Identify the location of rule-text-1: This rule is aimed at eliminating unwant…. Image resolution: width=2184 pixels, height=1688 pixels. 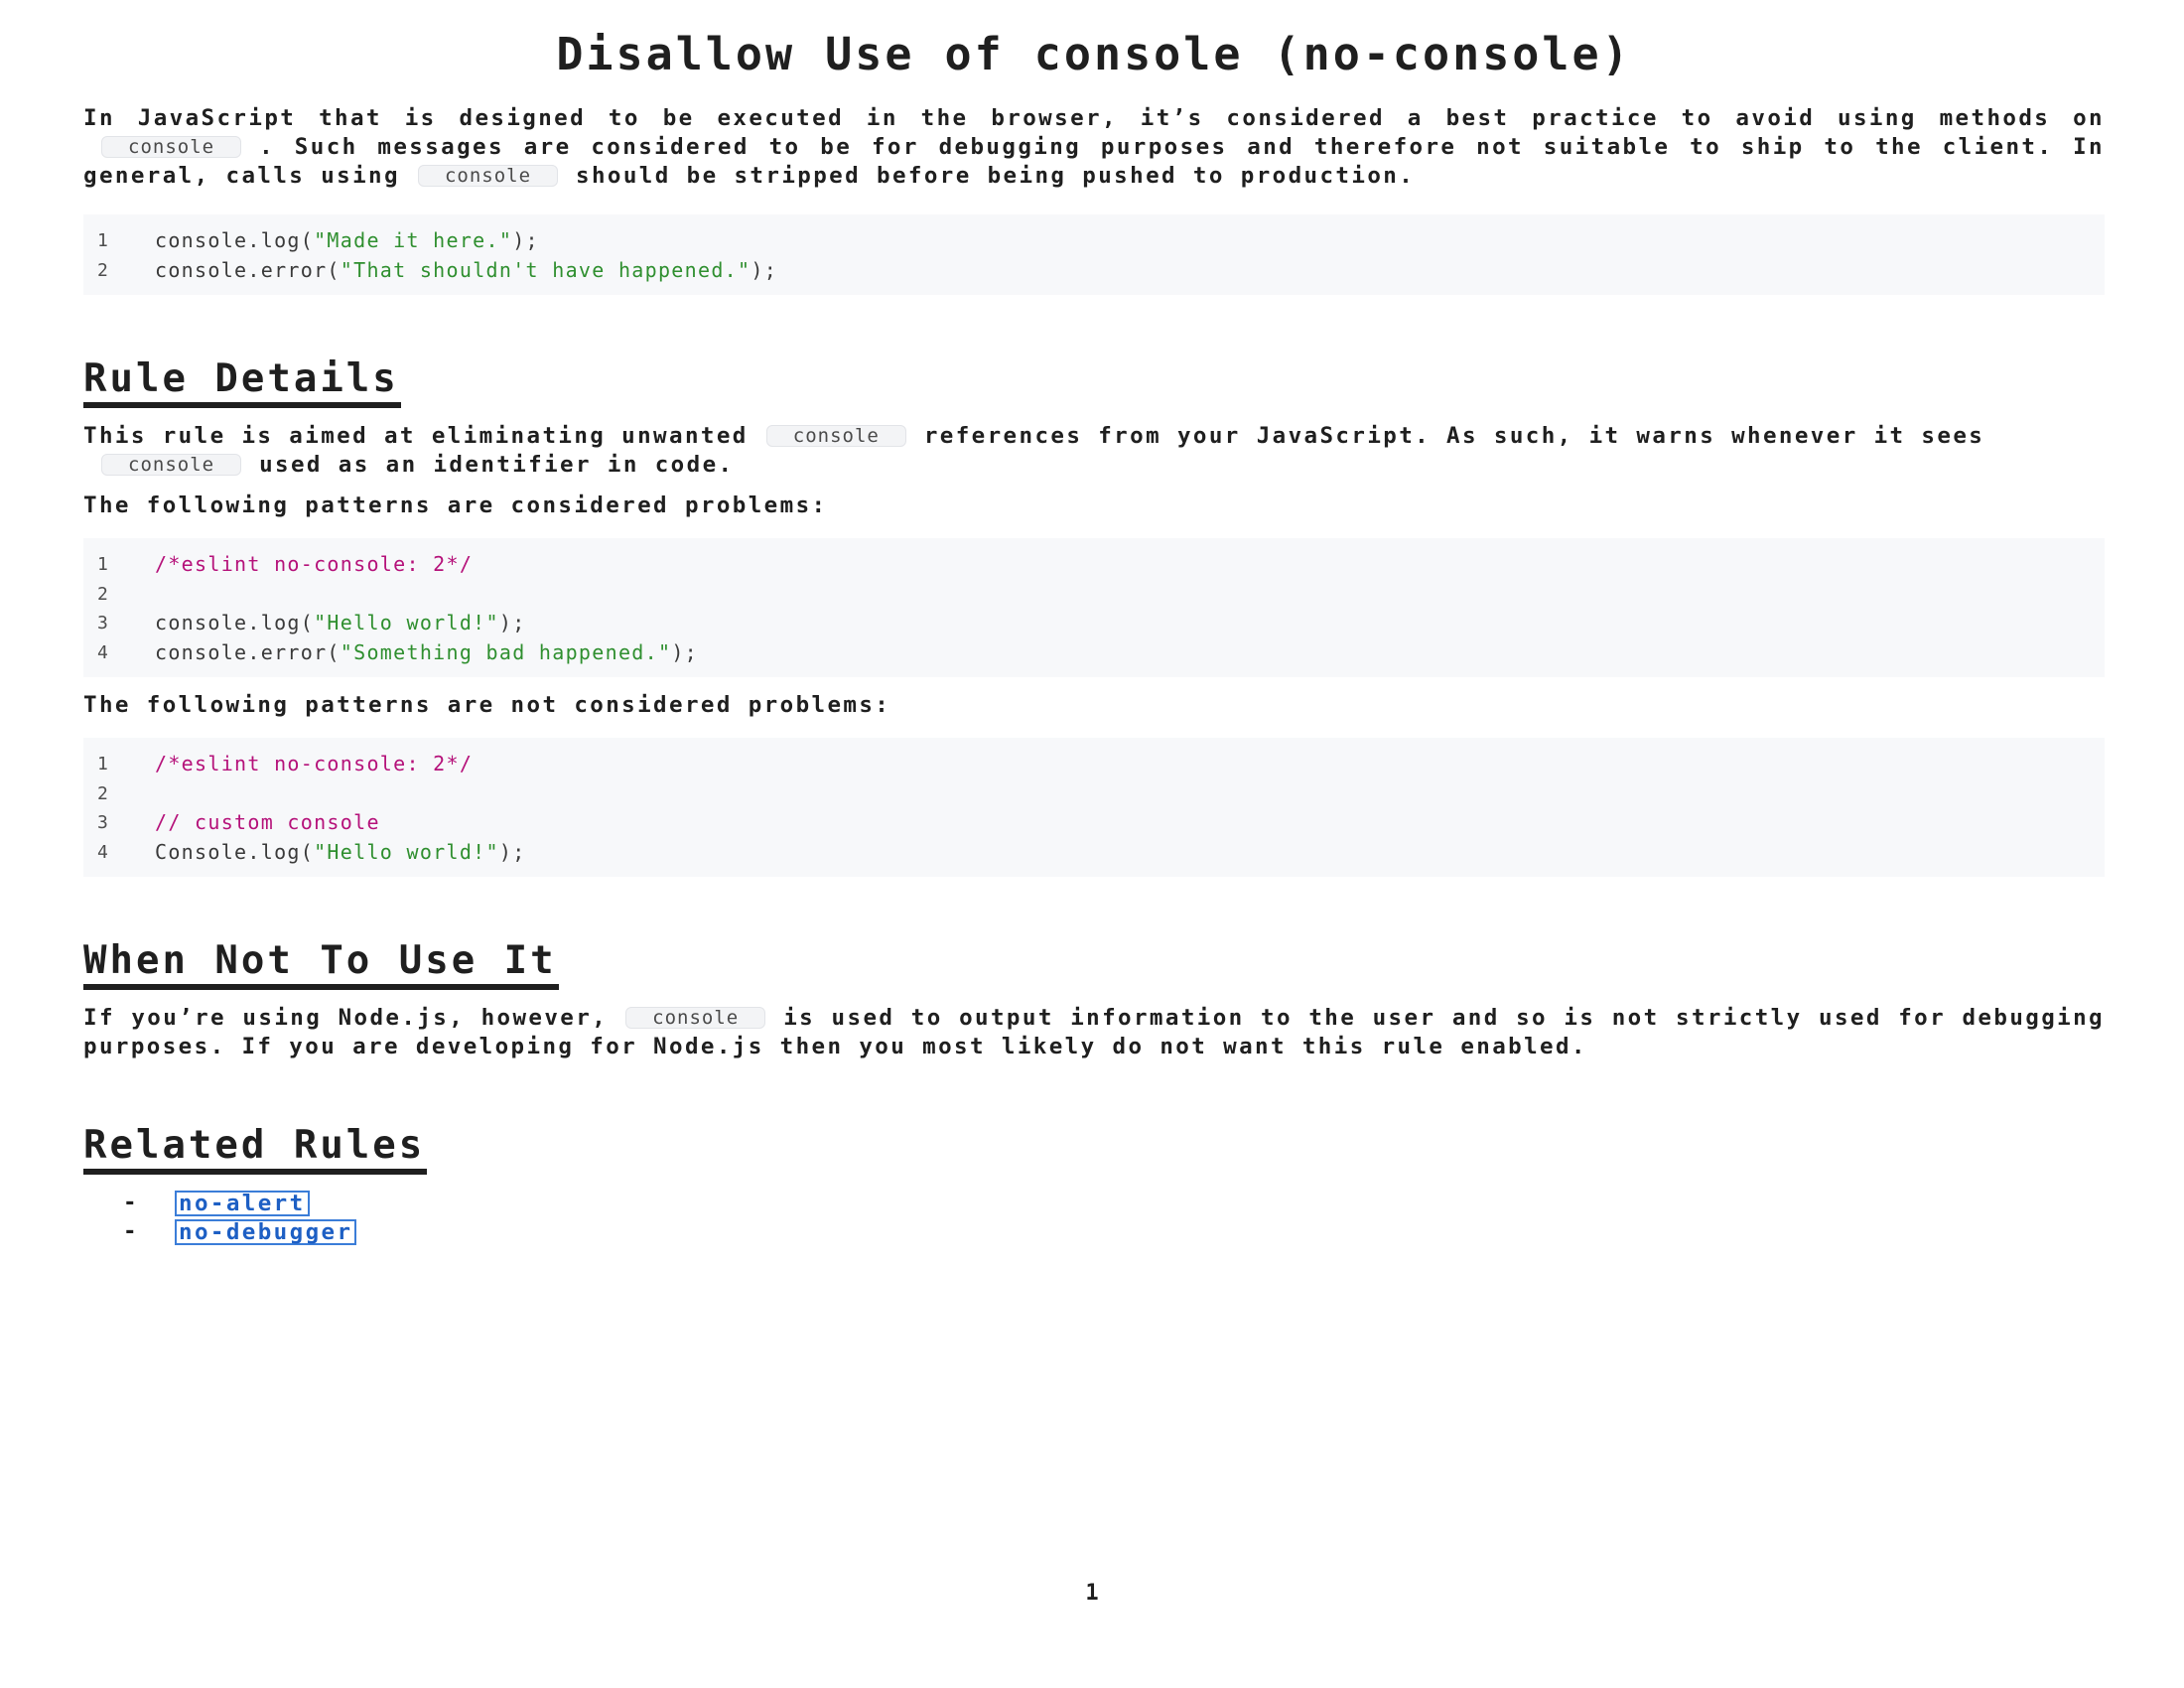
(416, 436).